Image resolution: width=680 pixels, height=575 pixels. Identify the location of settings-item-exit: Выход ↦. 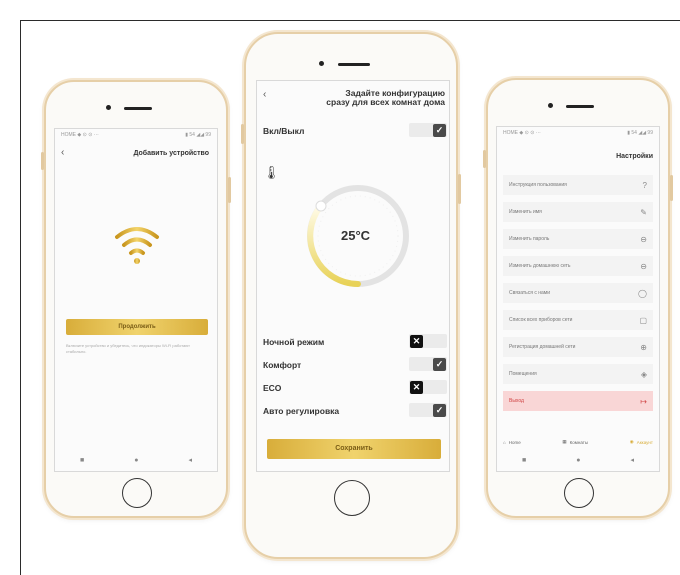
(578, 401).